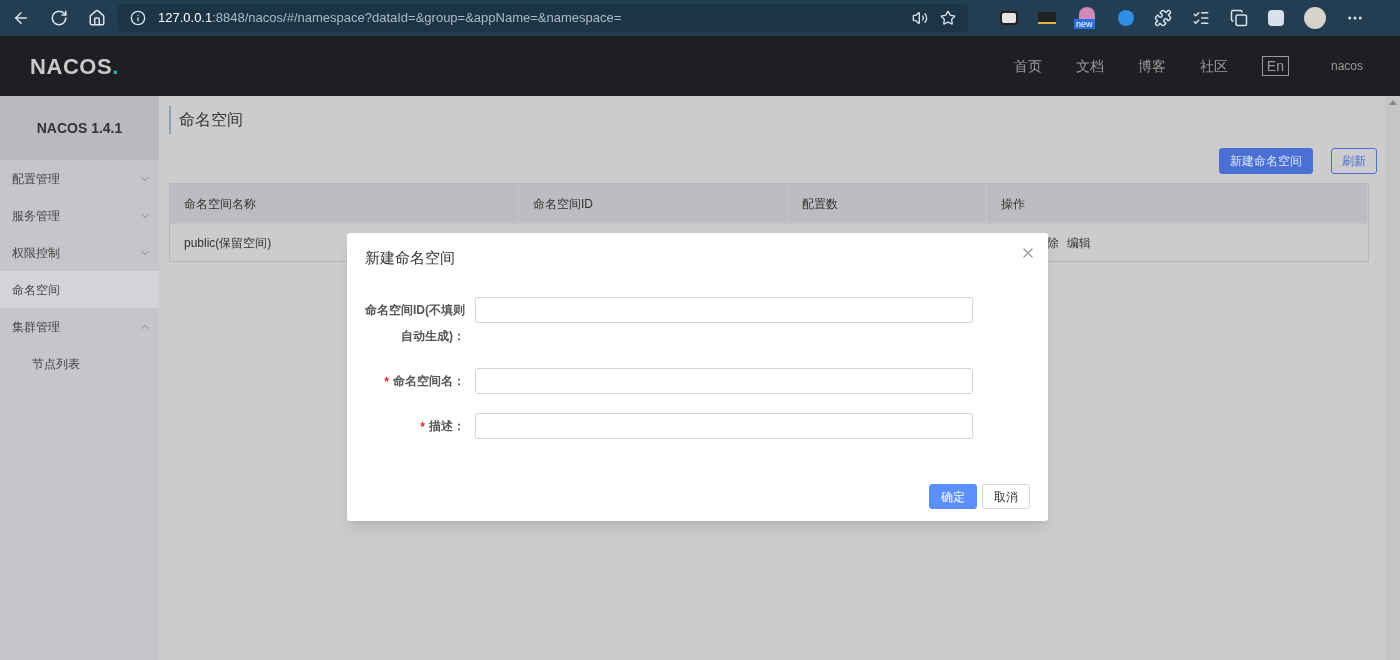  What do you see at coordinates (344, 203) in the screenshot?
I see `column-header: 命名空间名称` at bounding box center [344, 203].